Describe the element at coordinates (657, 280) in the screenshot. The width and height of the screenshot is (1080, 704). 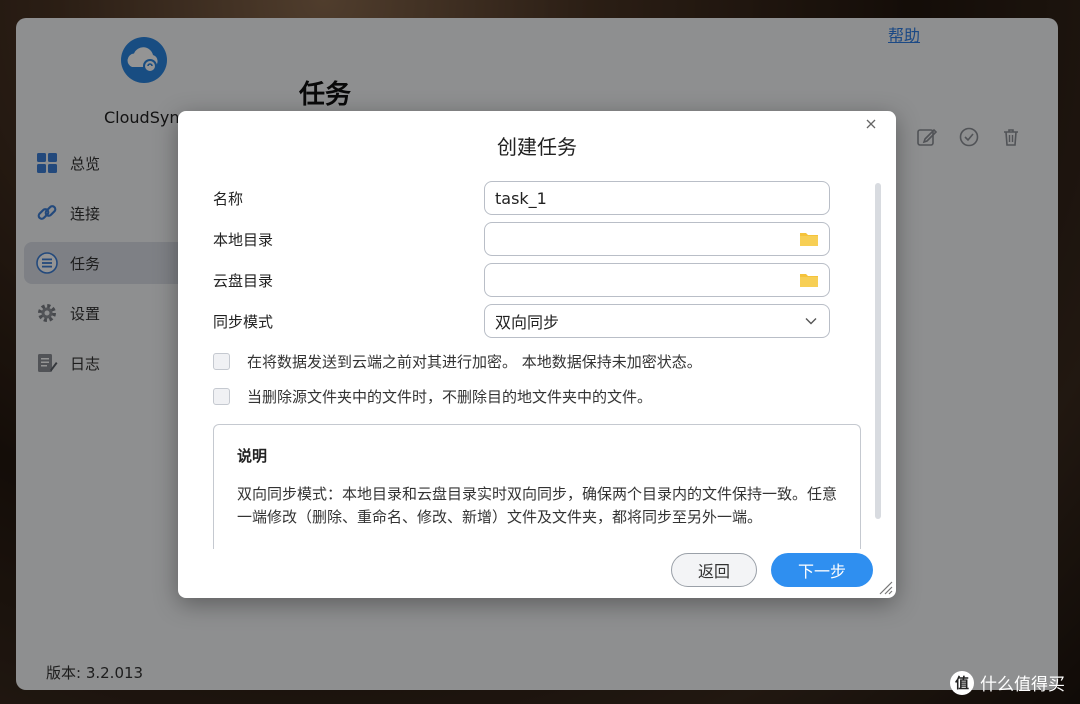
I see `cloud-dir-input` at that location.